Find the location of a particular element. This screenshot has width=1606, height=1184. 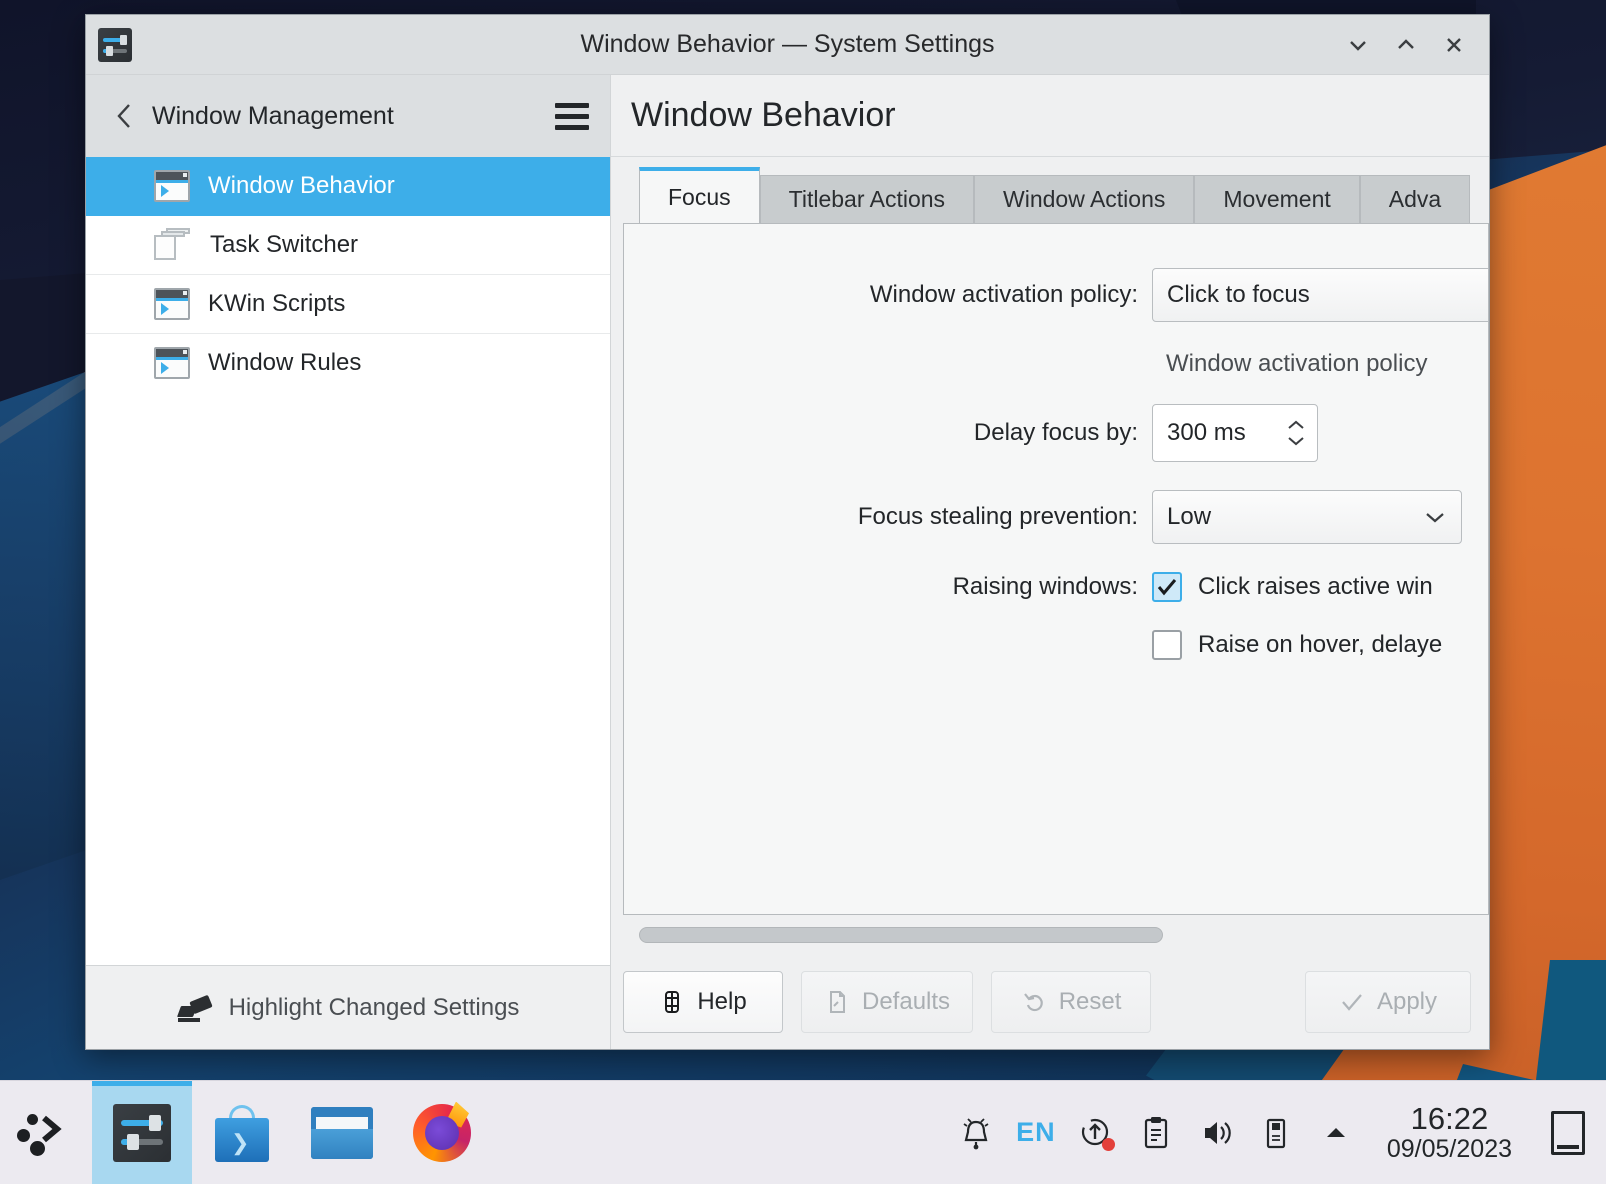

row-raising-windows: Raising windows: Click raises active win is located at coordinates (1056, 587).